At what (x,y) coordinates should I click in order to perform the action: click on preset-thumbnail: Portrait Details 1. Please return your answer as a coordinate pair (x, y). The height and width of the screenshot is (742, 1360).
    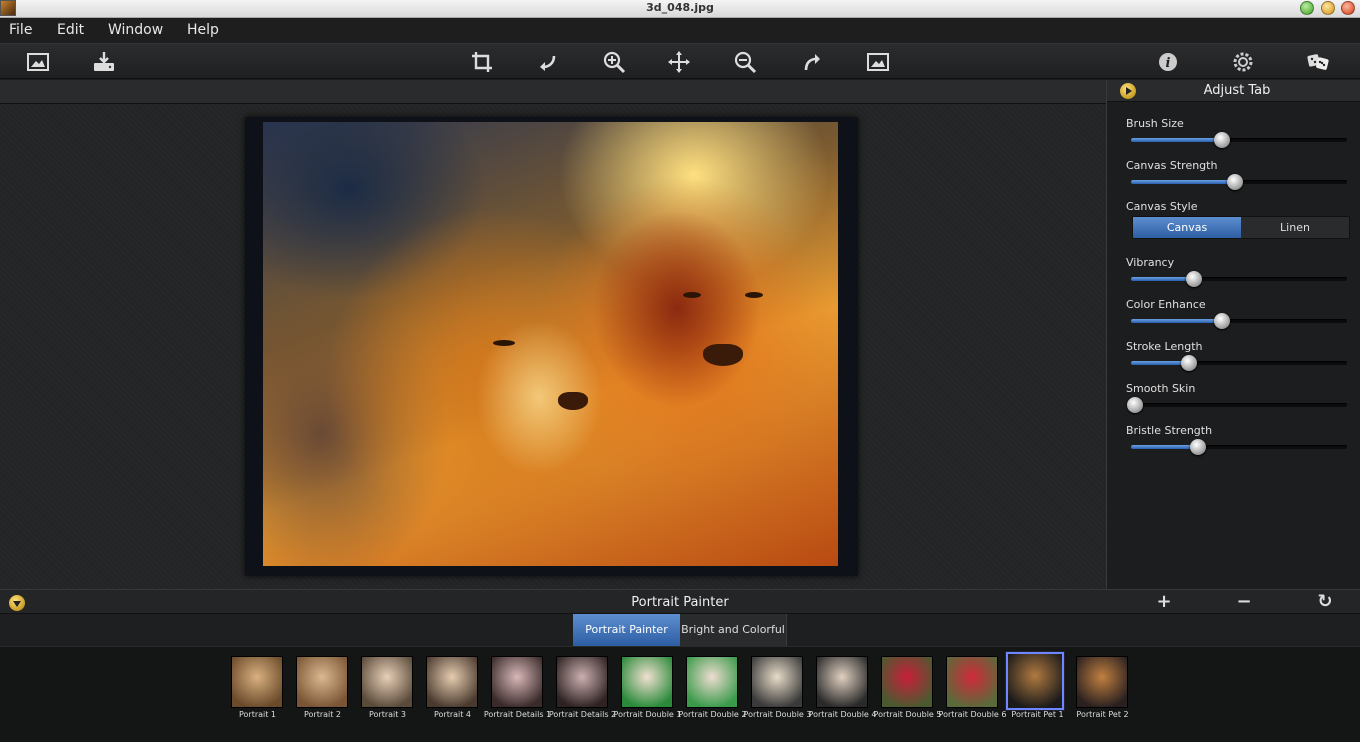
    Looking at the image, I should click on (517, 689).